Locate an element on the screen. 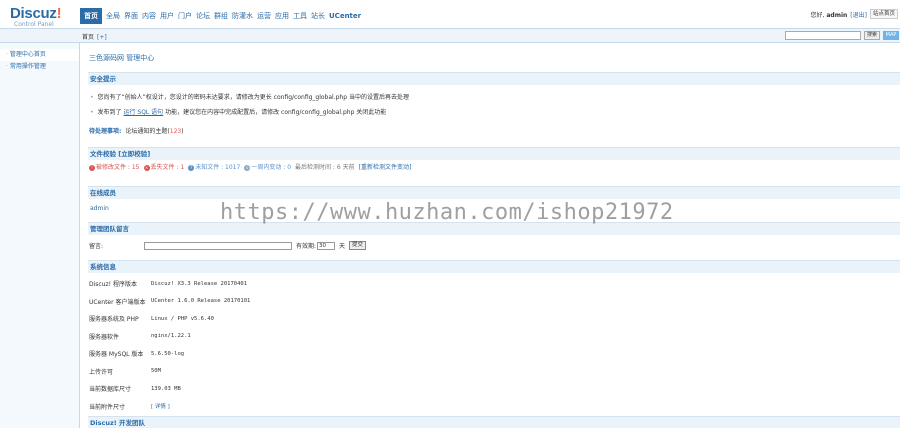 This screenshot has width=900, height=428. warning-icon: ! is located at coordinates (92, 168).